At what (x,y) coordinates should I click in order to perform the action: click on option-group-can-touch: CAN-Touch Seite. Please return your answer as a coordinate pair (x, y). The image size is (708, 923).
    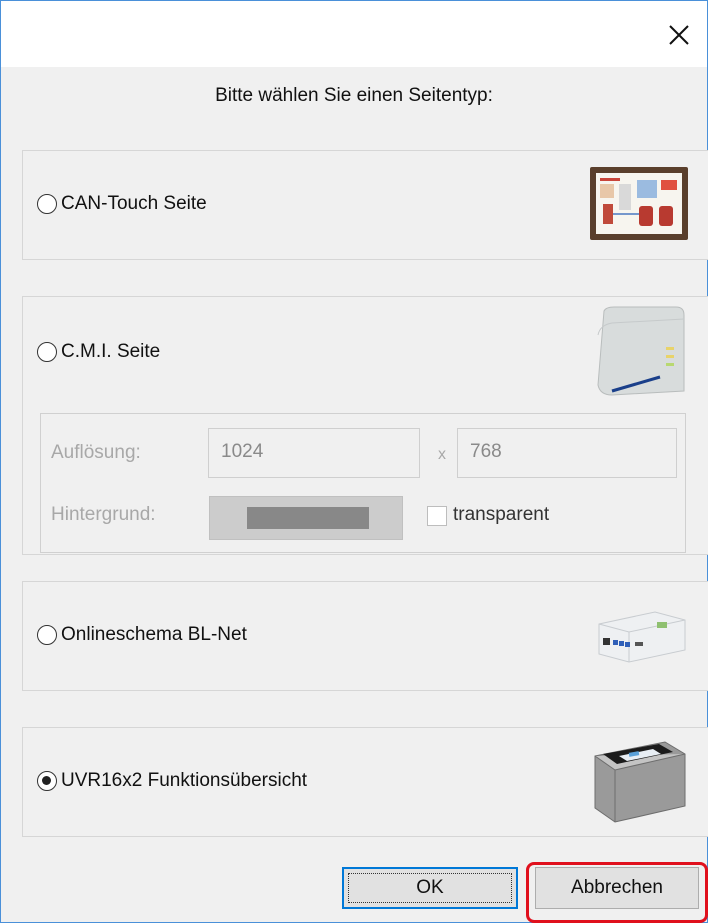
    Looking at the image, I should click on (365, 205).